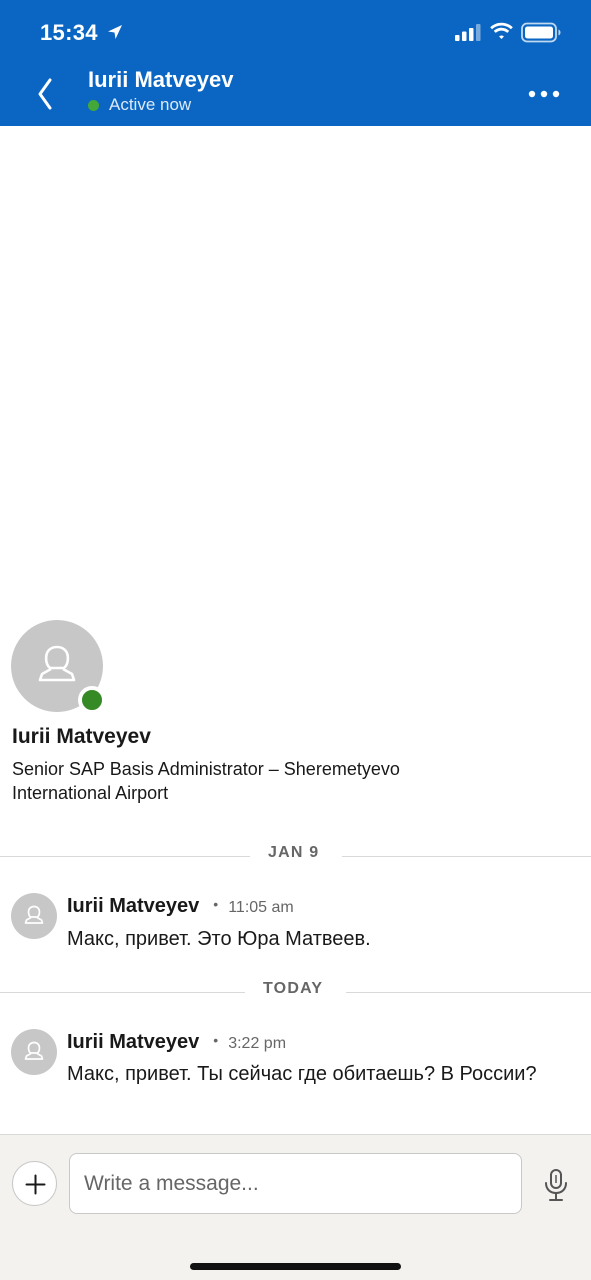 The height and width of the screenshot is (1280, 591). What do you see at coordinates (261, 907) in the screenshot?
I see `message-time: 11:05 am` at bounding box center [261, 907].